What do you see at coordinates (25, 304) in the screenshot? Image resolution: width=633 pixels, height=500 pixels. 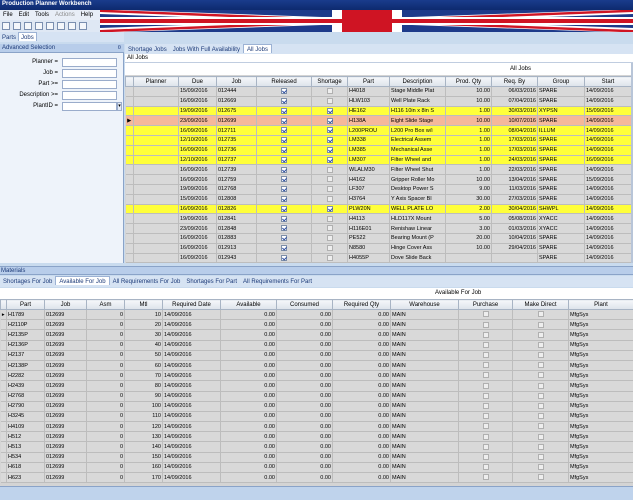 I see `col-mat-part: Part` at bounding box center [25, 304].